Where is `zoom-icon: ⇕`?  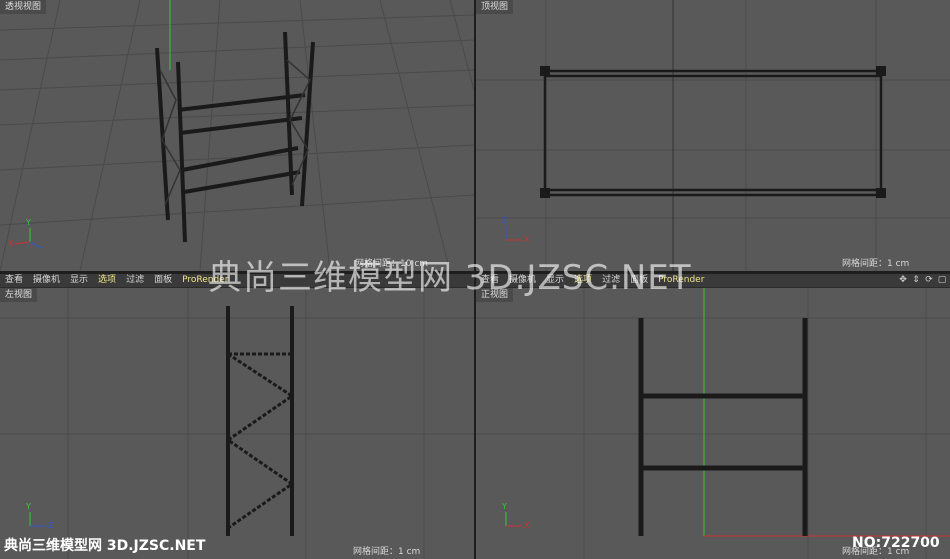 zoom-icon: ⇕ is located at coordinates (916, 280).